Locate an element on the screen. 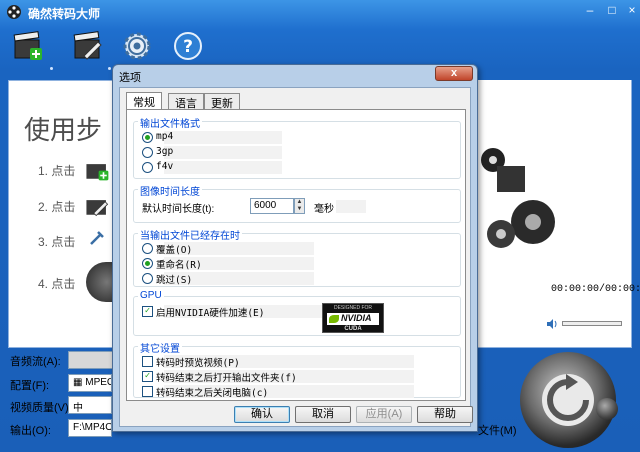  playback-timecode: 00:00:00/00:00:00 is located at coordinates (595, 289).